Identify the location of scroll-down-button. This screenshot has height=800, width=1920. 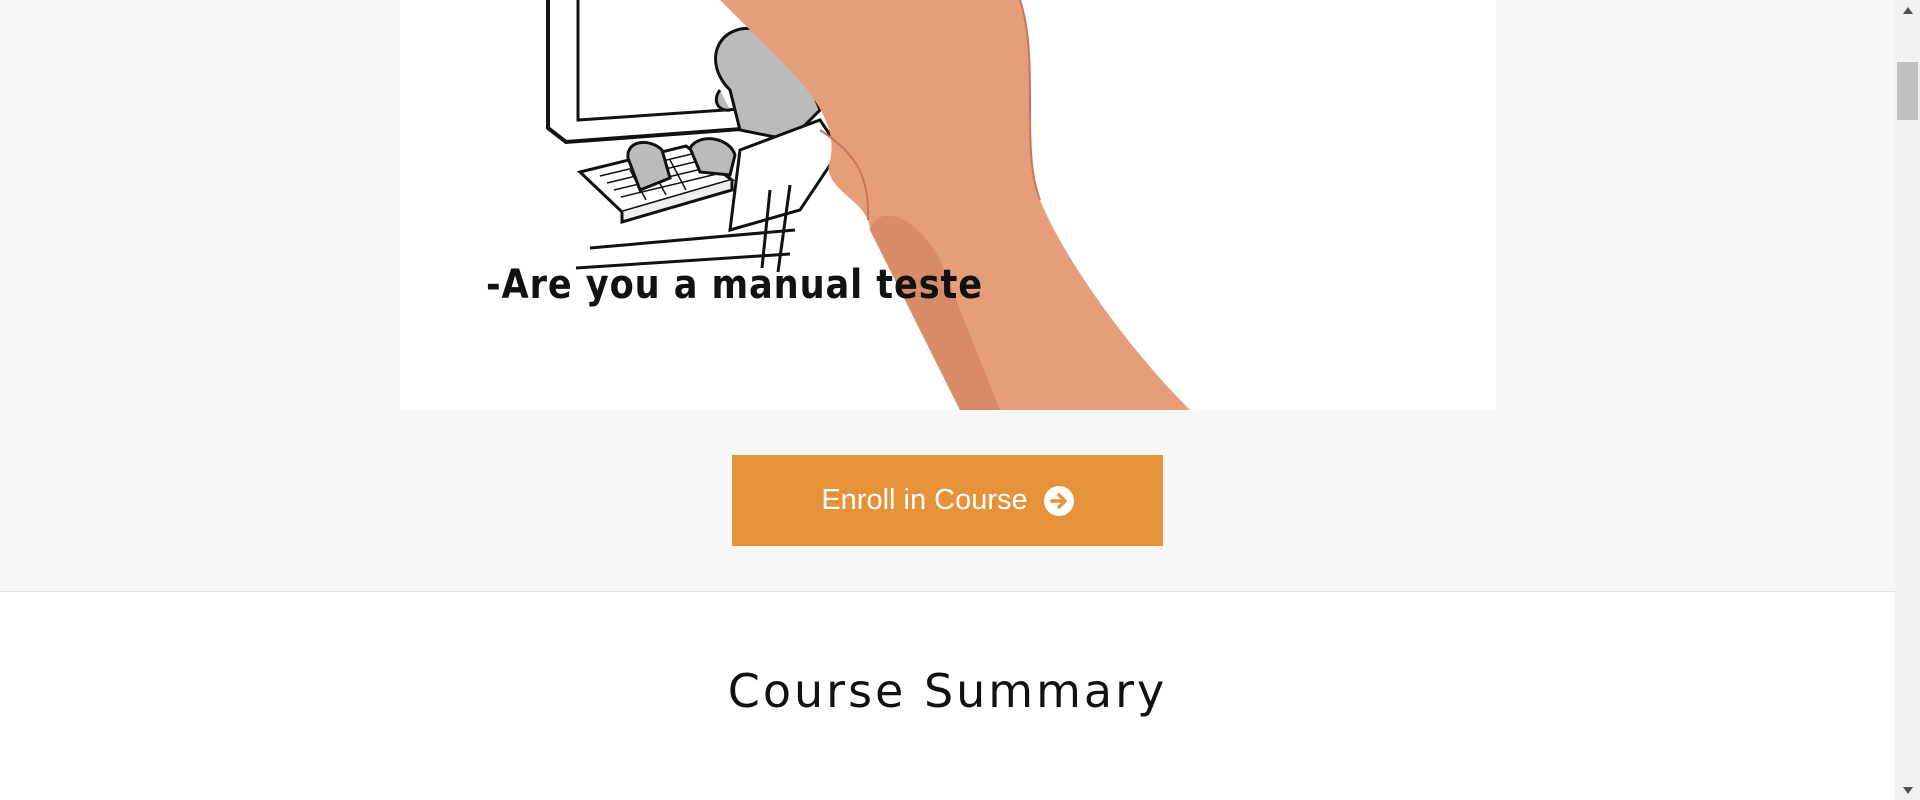
(1907, 790).